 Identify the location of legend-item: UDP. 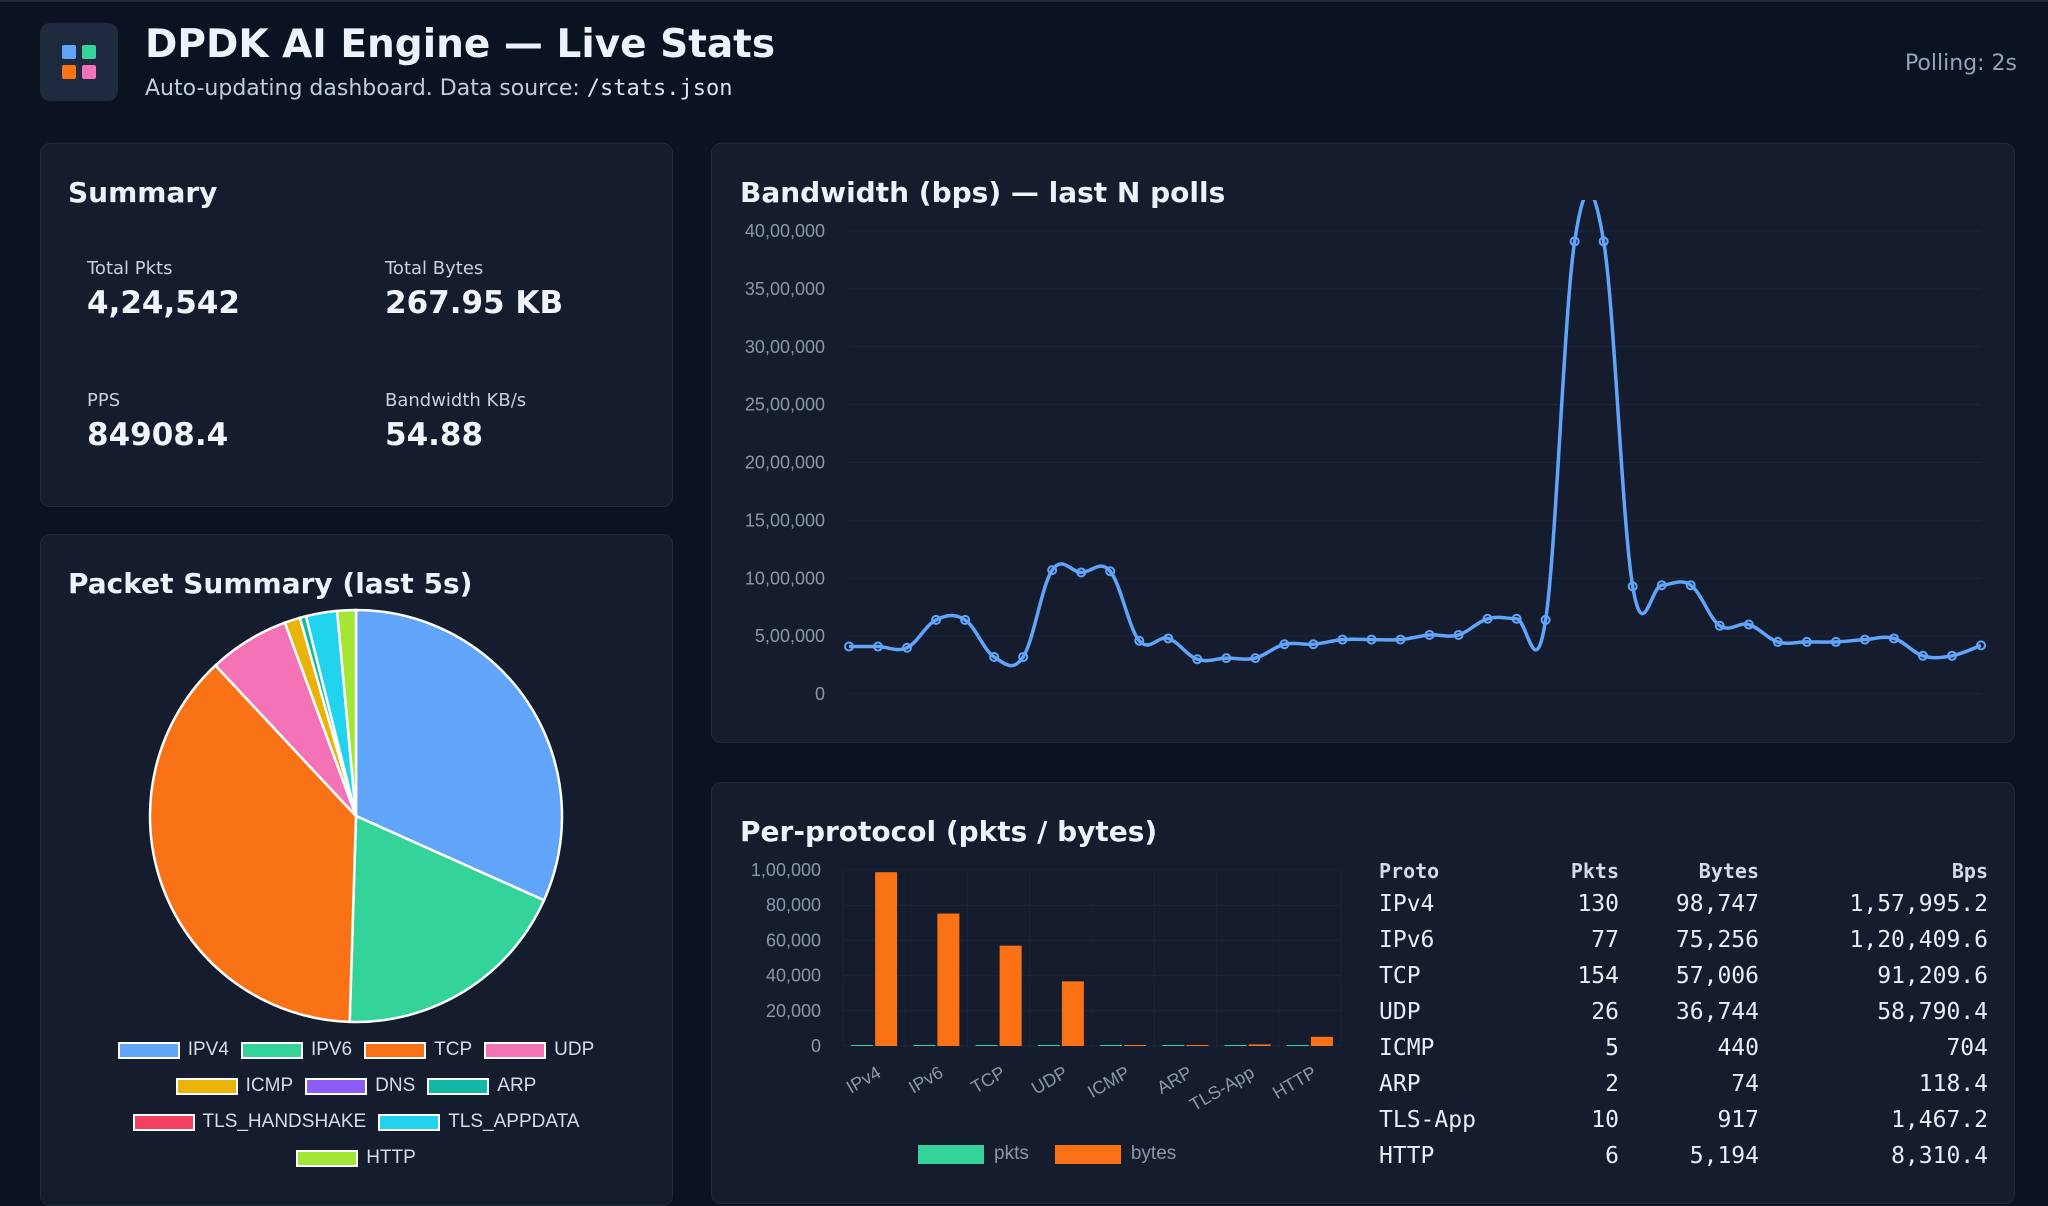
(539, 1050).